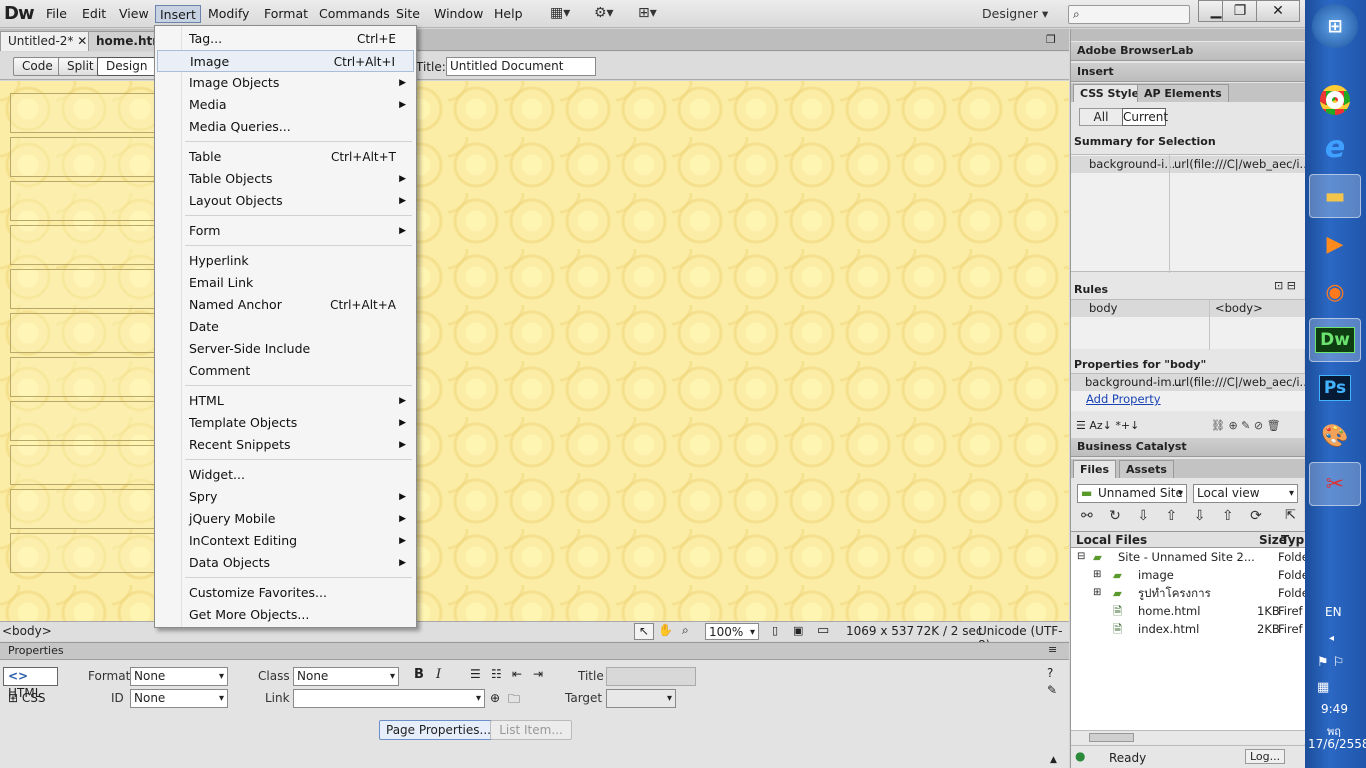  What do you see at coordinates (408, 14) in the screenshot?
I see `menu-site: Site` at bounding box center [408, 14].